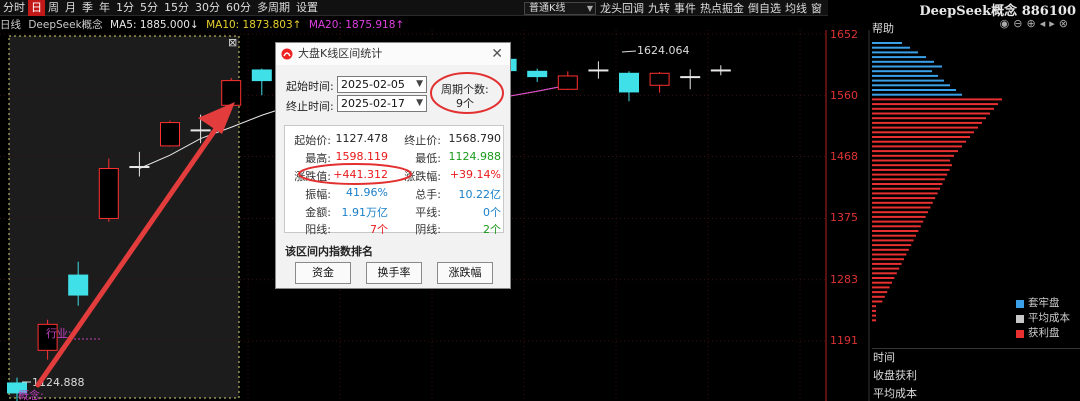 The width and height of the screenshot is (1080, 401). I want to click on start-time-value: 2025-02-05, so click(373, 84).